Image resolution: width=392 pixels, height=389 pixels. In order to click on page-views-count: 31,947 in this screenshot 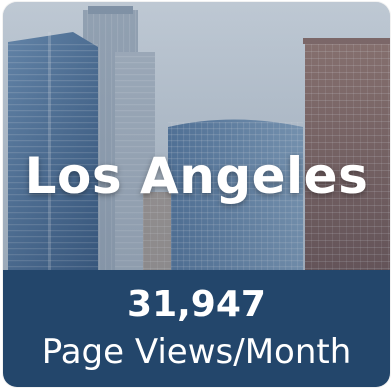, I will do `click(196, 304)`.